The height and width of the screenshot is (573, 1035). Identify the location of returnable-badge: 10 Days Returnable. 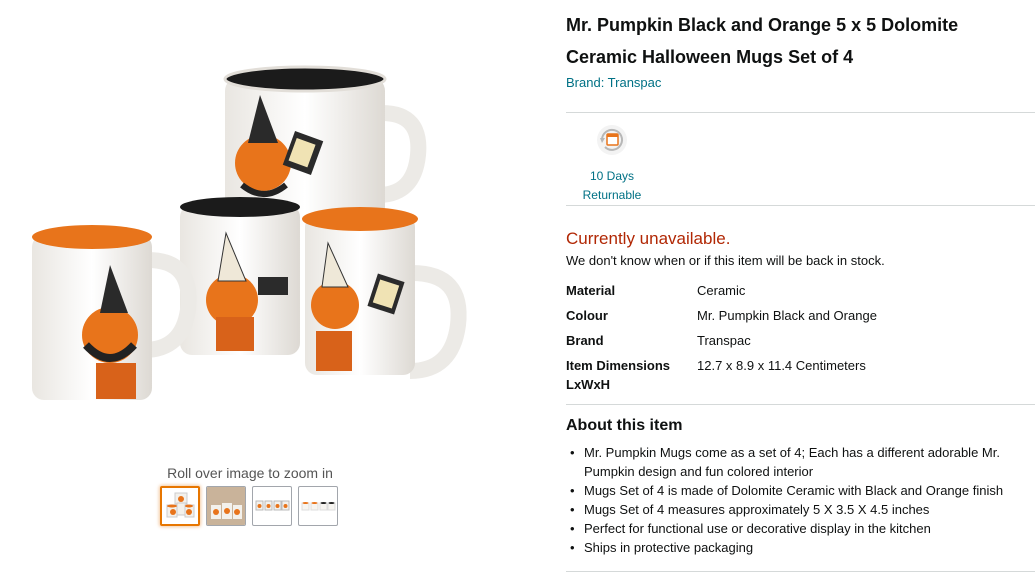
(612, 164).